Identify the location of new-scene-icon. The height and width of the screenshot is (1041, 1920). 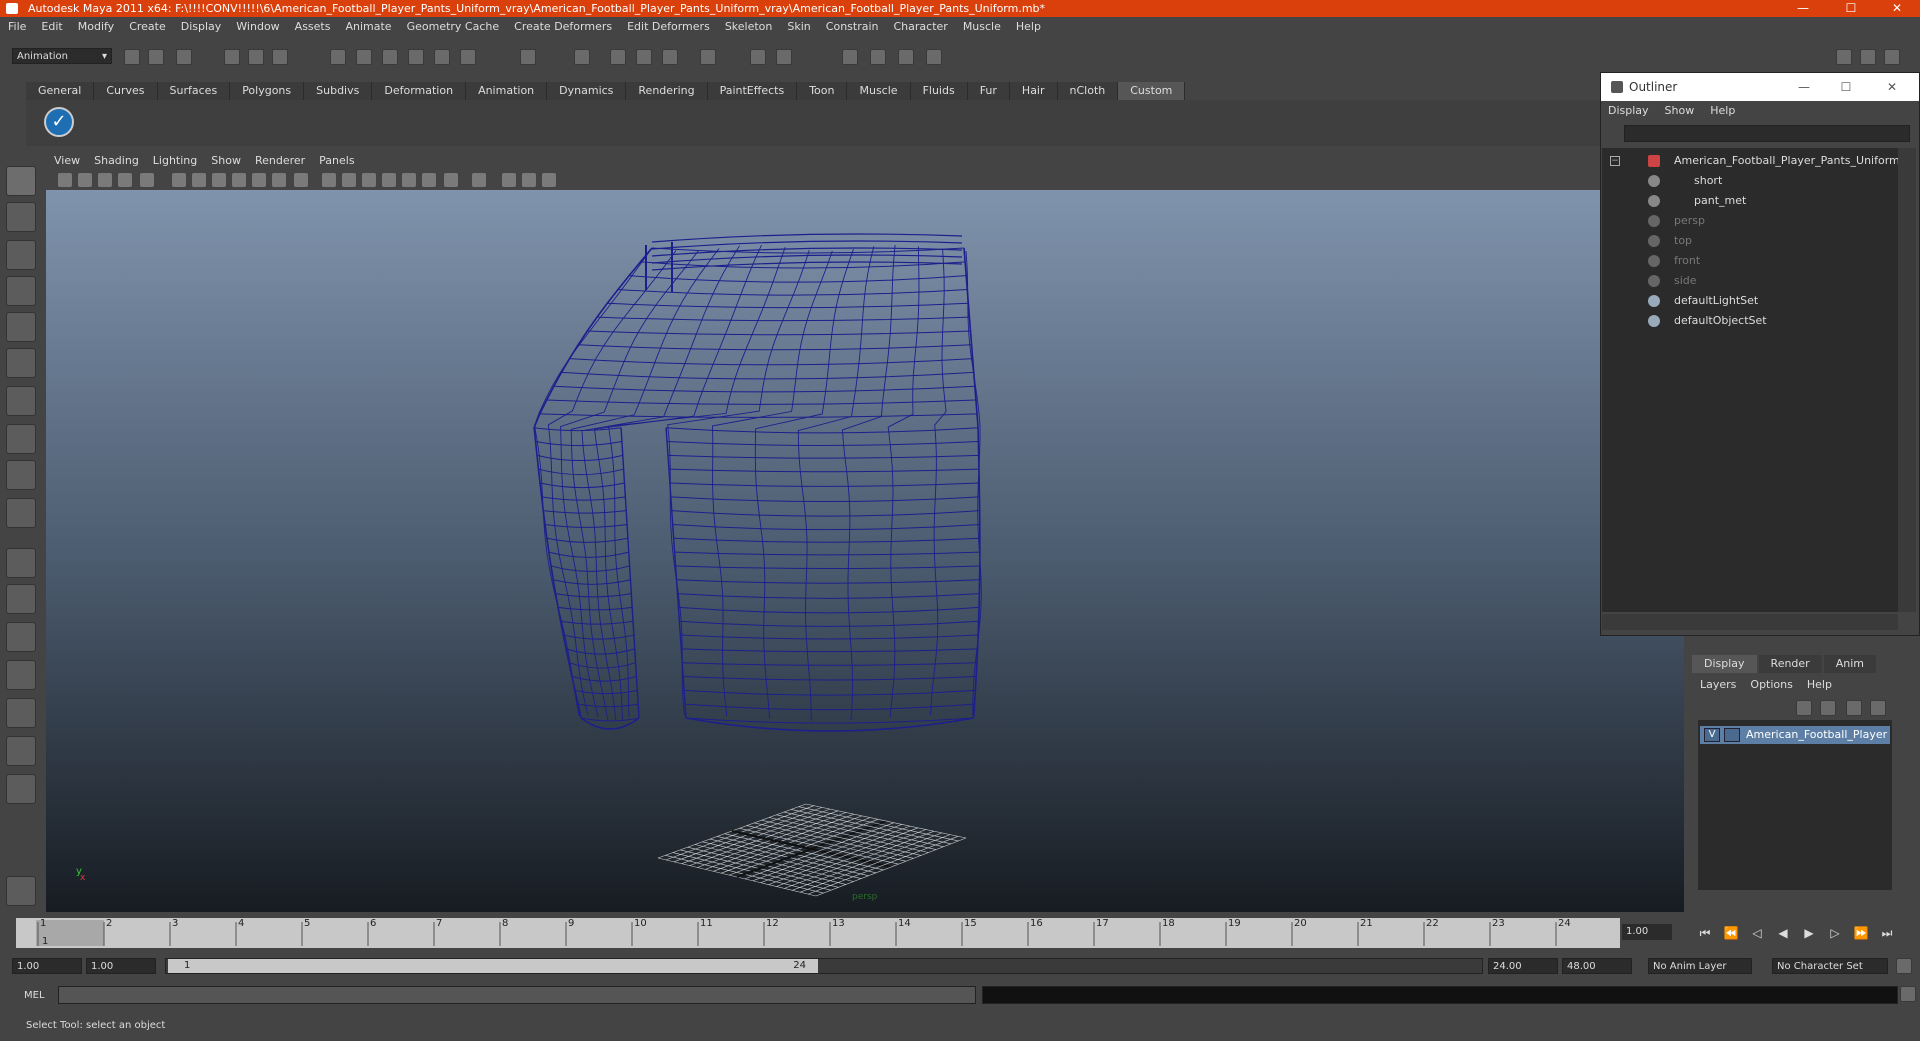
(132, 57).